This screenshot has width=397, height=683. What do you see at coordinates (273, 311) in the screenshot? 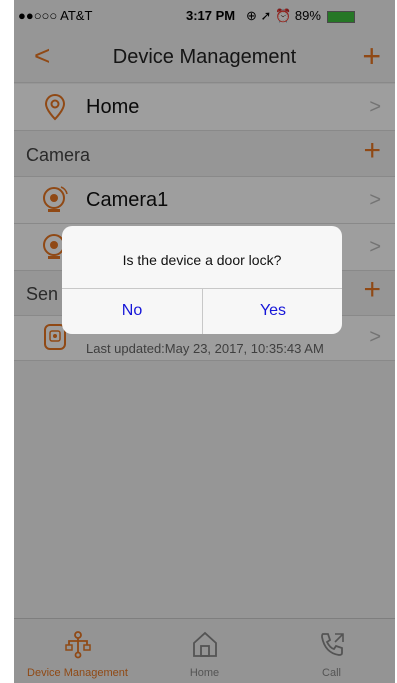
I see `yes-button: Yes` at bounding box center [273, 311].